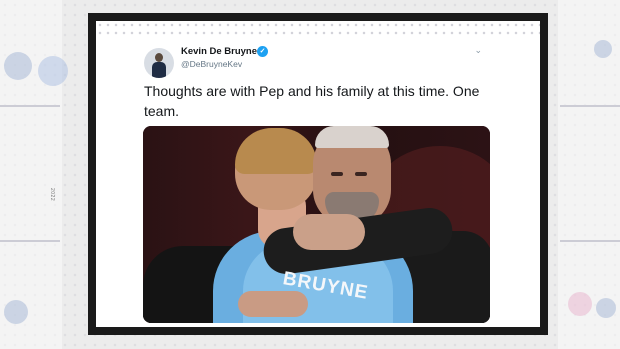 Image resolution: width=620 pixels, height=349 pixels. What do you see at coordinates (159, 70) in the screenshot?
I see `avatar-body` at bounding box center [159, 70].